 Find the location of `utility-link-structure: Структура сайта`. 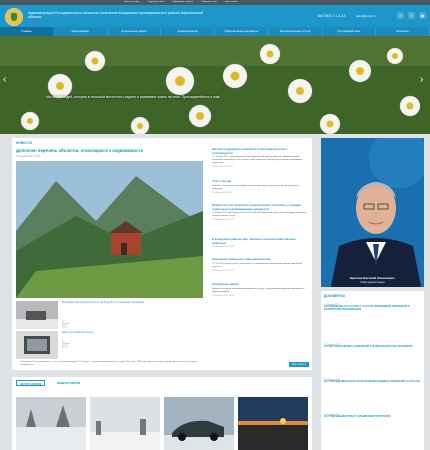

utility-link-structure: Структура сайта is located at coordinates (155, 2).